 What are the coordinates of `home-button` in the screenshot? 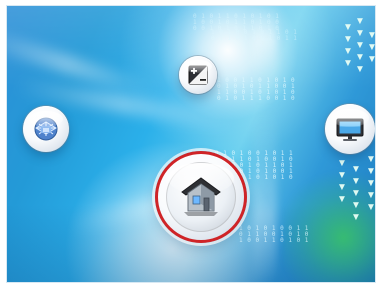 It's located at (201, 197).